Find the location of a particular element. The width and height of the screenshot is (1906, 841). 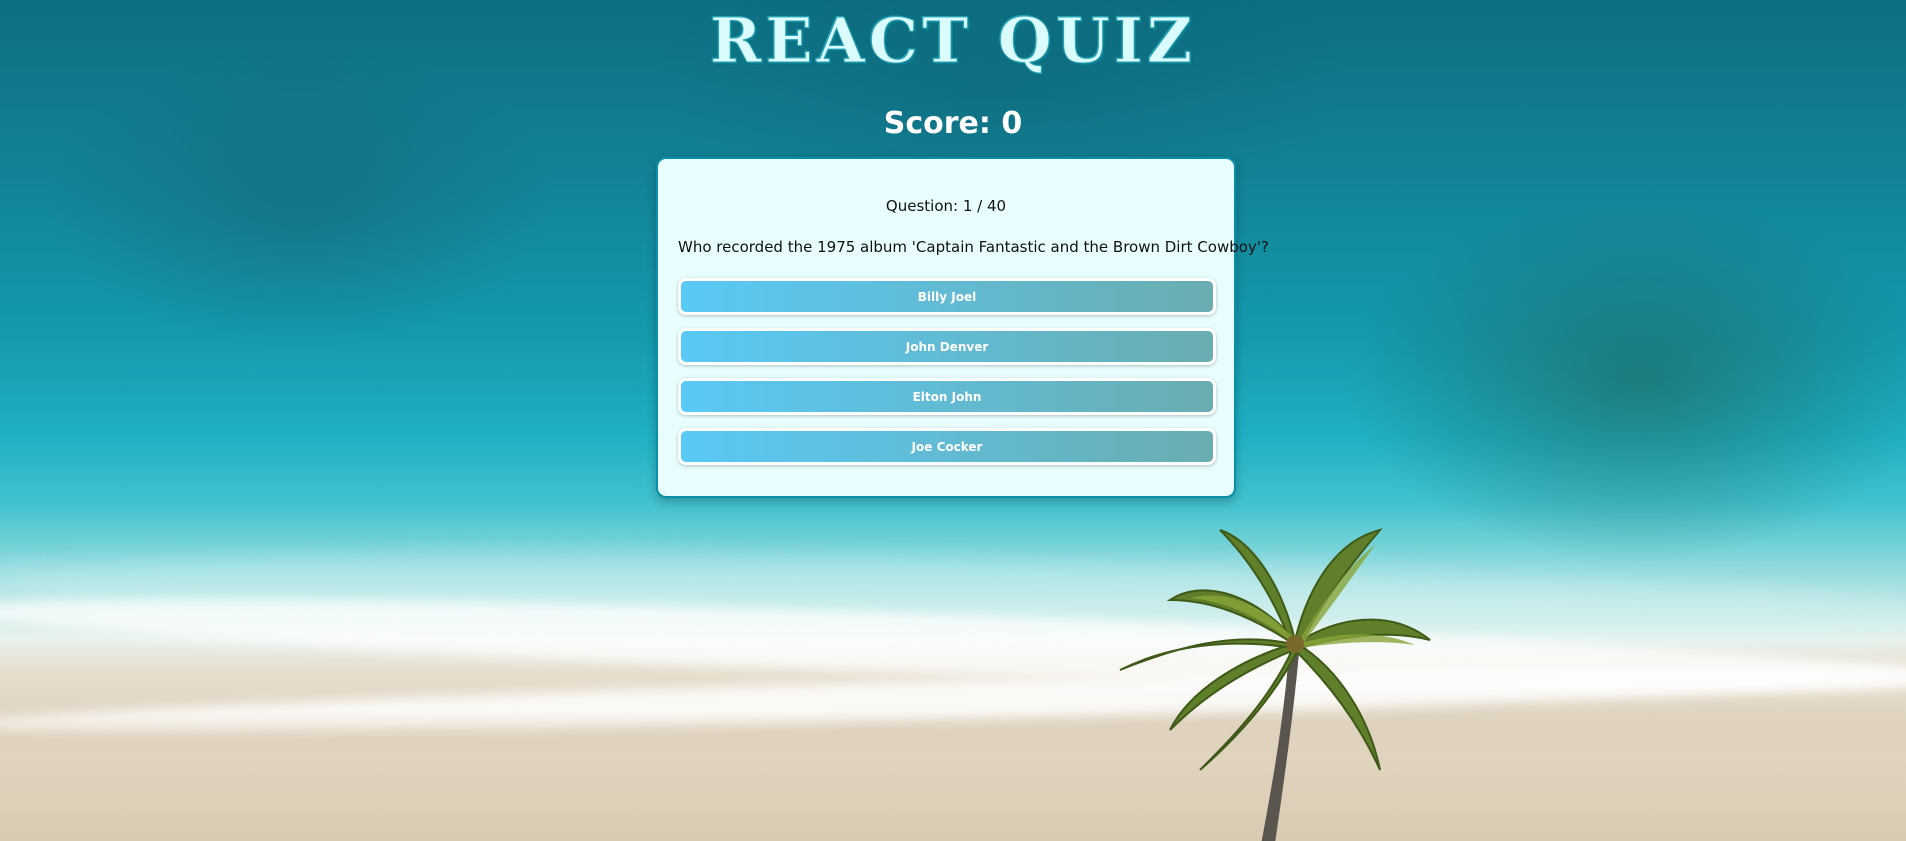

answer-button-joe-cocker: Joe Cocker is located at coordinates (947, 446).